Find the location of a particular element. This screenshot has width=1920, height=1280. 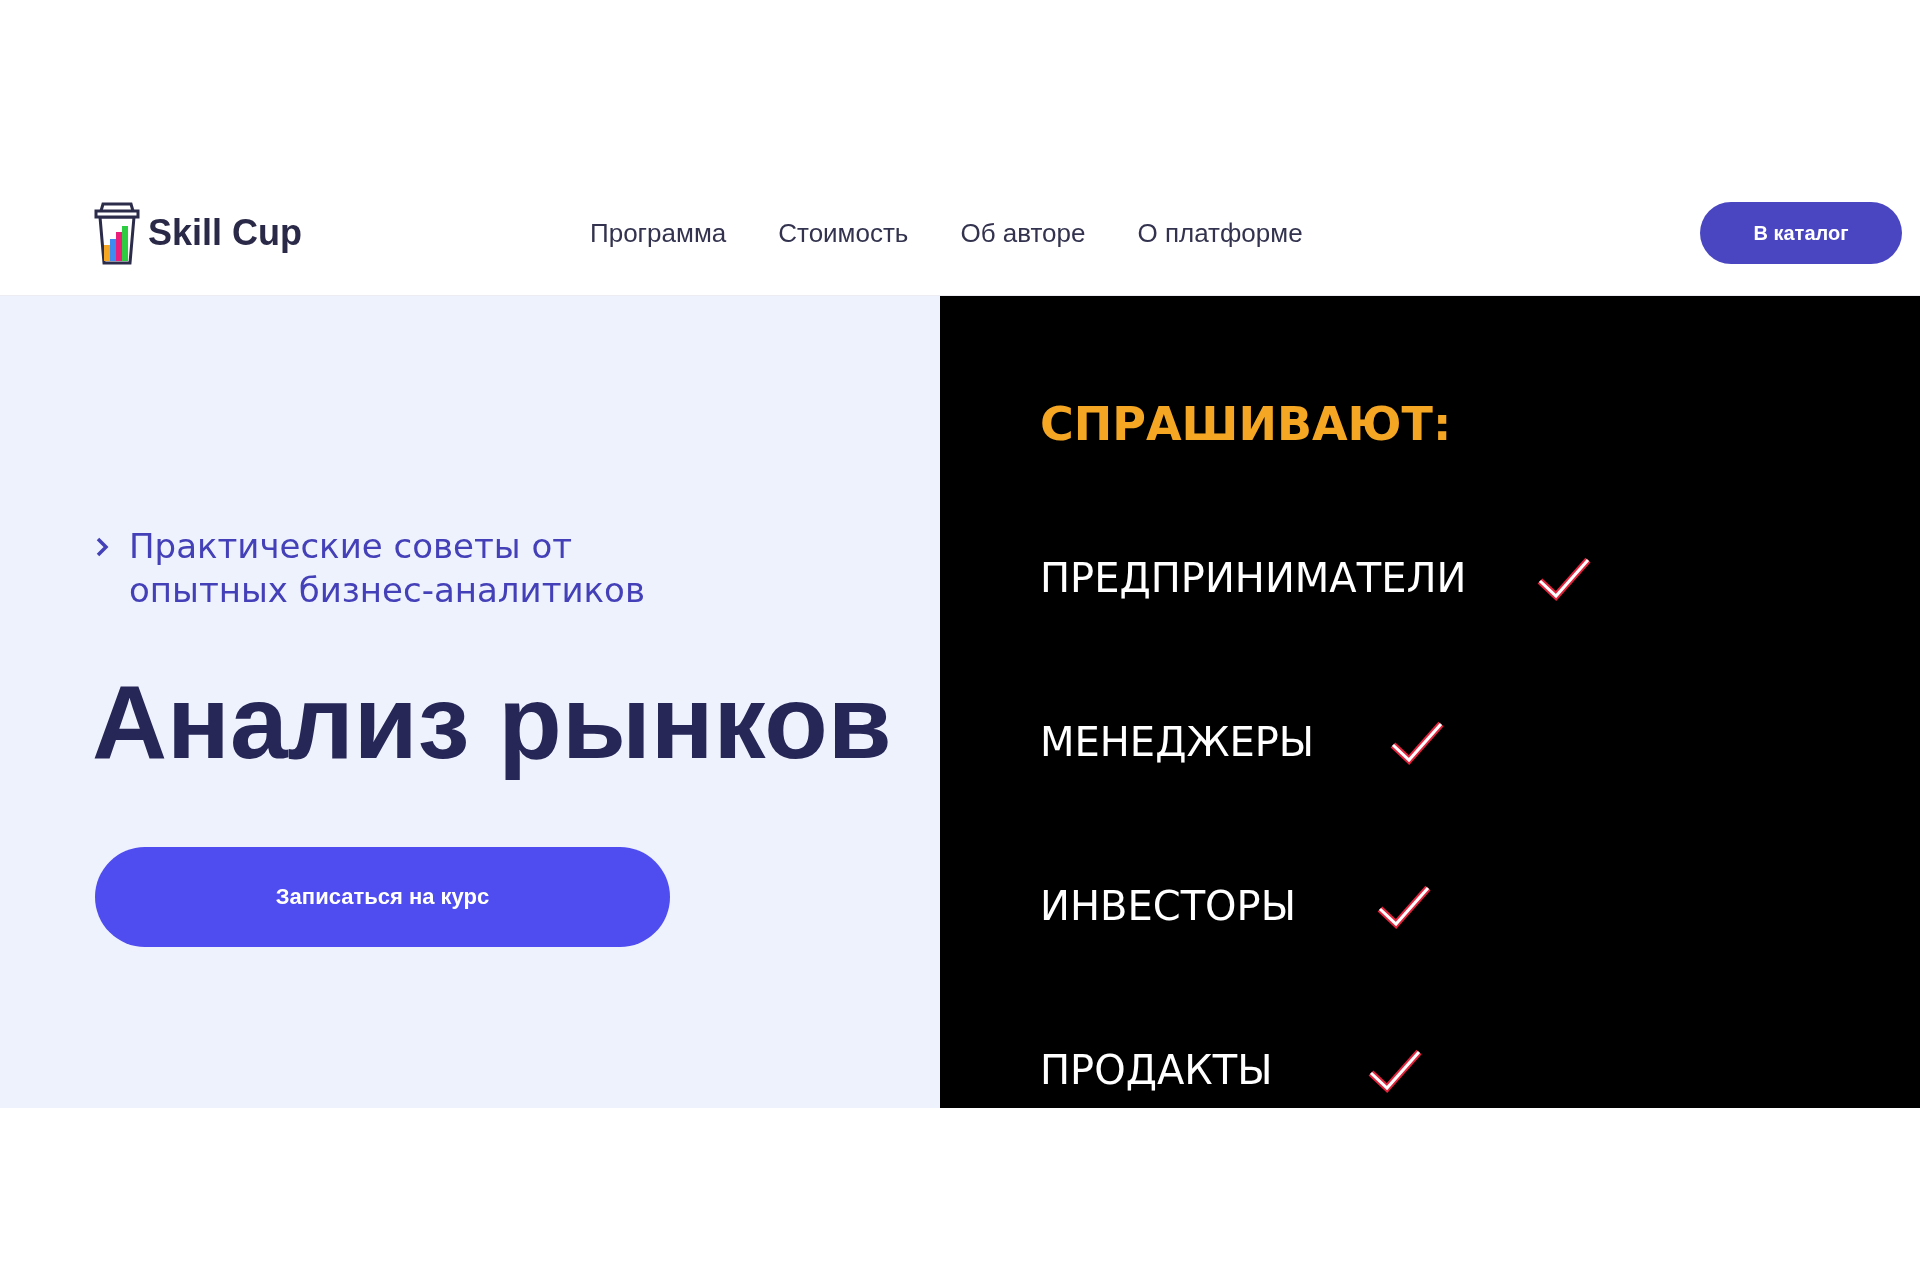

hero-title: Анализ рынков is located at coordinates (492, 722).